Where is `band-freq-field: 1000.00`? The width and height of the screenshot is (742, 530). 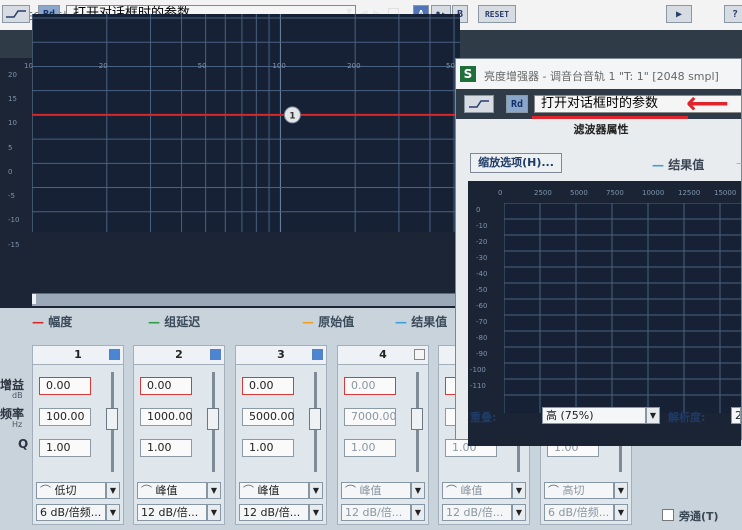
band-freq-field: 1000.00 is located at coordinates (166, 417).